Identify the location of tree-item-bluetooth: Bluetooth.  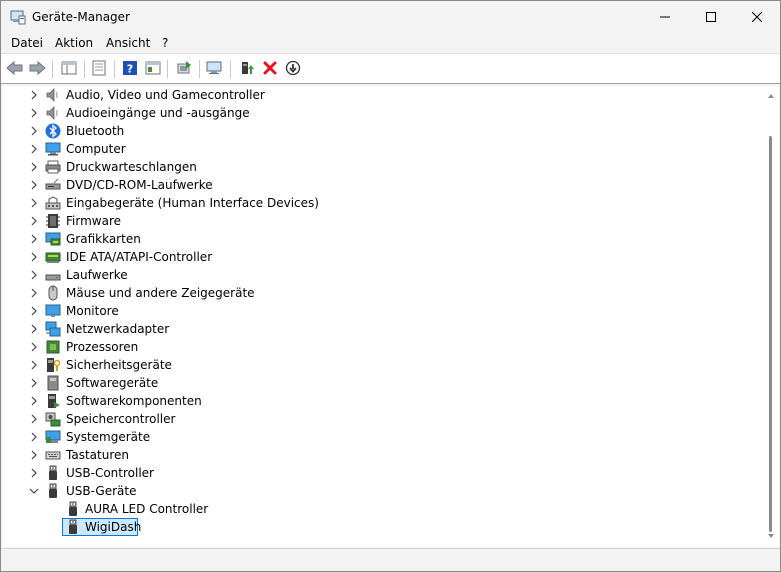
(383, 131).